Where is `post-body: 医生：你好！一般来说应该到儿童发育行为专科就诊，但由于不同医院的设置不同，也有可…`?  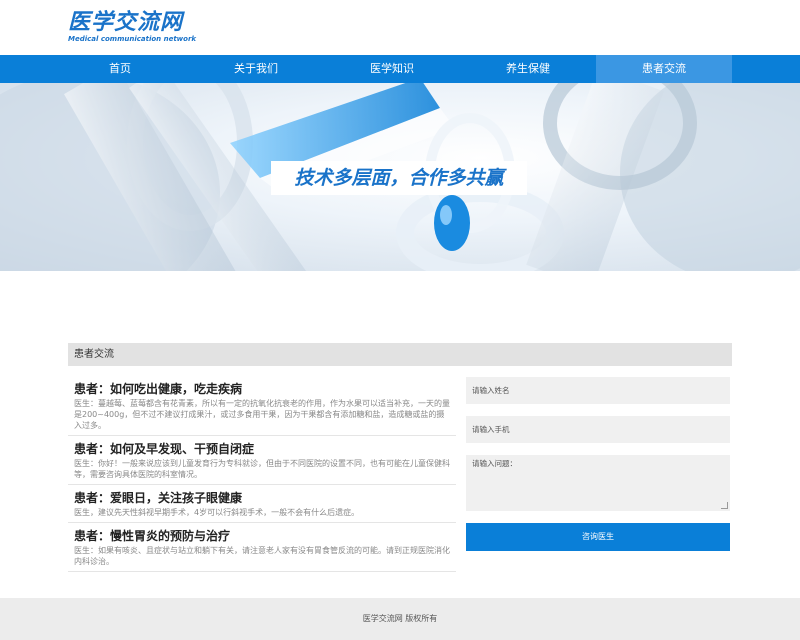 post-body: 医生：你好！一般来说应该到儿童发育行为专科就诊，但由于不同医院的设置不同，也有可… is located at coordinates (262, 469).